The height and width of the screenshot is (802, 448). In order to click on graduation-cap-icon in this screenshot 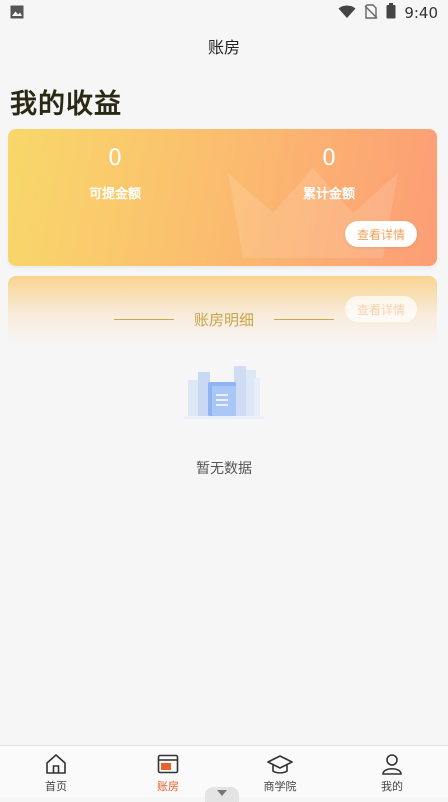, I will do `click(280, 764)`.